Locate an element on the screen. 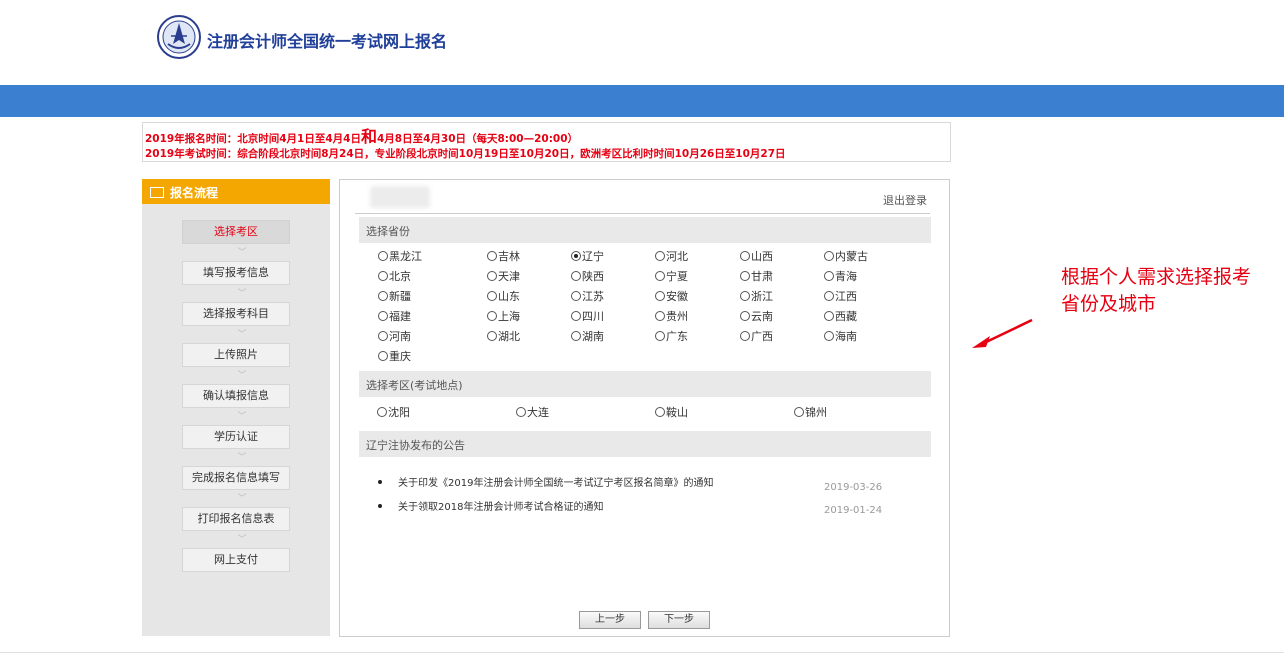  province-option: 海南 is located at coordinates (840, 337).